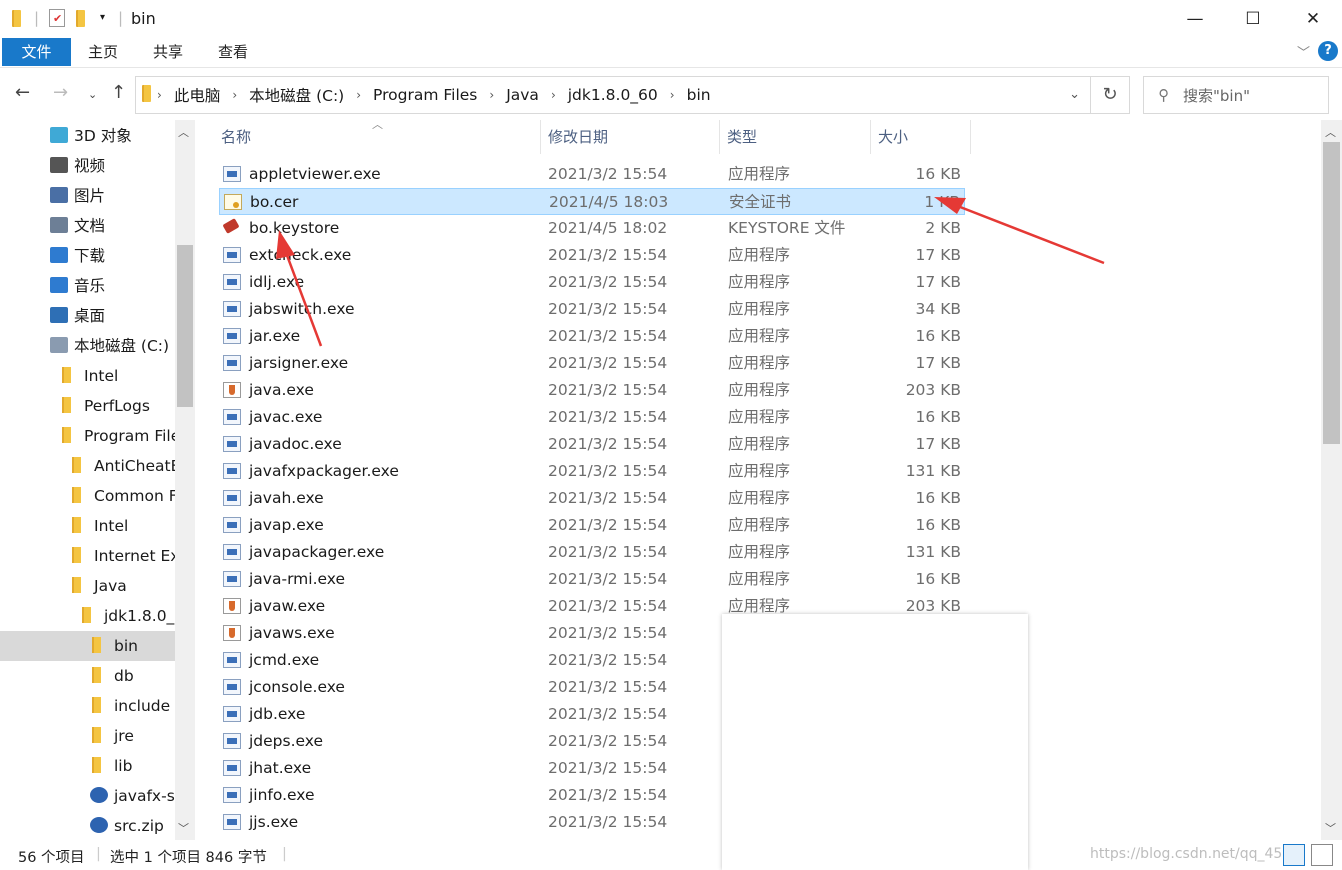  Describe the element at coordinates (233, 52) in the screenshot. I see `tab-view: 查看` at that location.